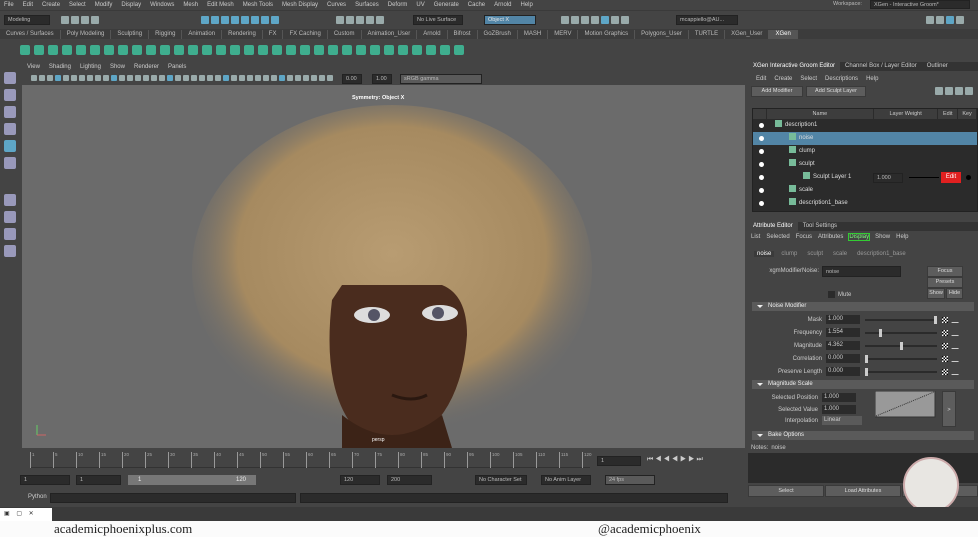 This screenshot has width=978, height=537. Describe the element at coordinates (566, 480) in the screenshot. I see `anim-layer-select: No Anim Layer` at that location.